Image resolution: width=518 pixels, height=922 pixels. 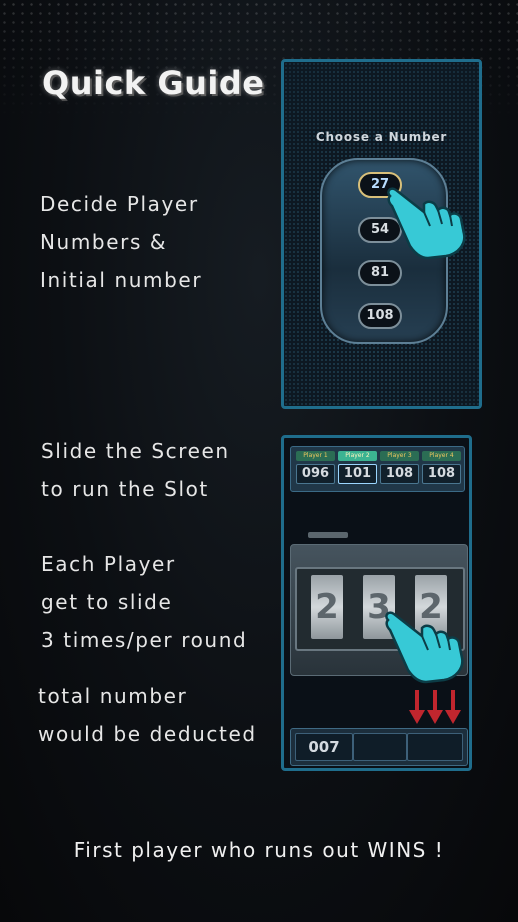 I want to click on slide-text: Slide the Screen to run the Slot, so click(x=135, y=470).